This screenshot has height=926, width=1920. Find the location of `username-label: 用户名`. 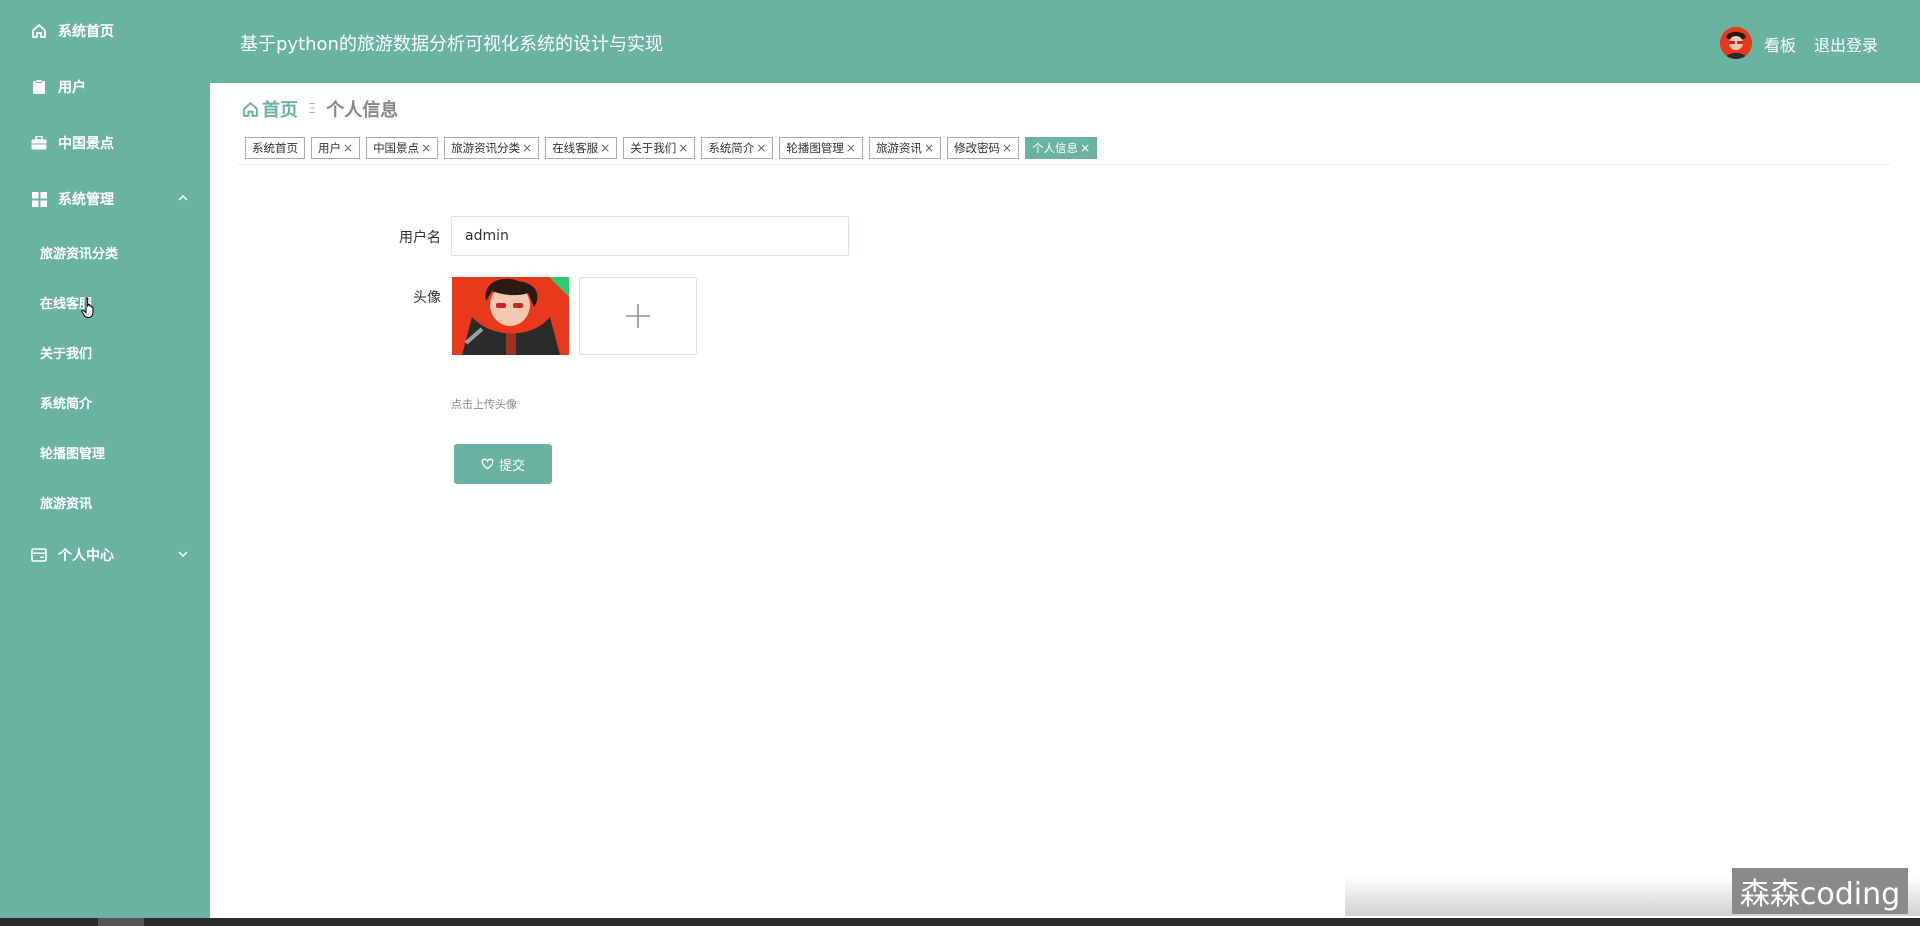

username-label: 用户名 is located at coordinates (420, 238).